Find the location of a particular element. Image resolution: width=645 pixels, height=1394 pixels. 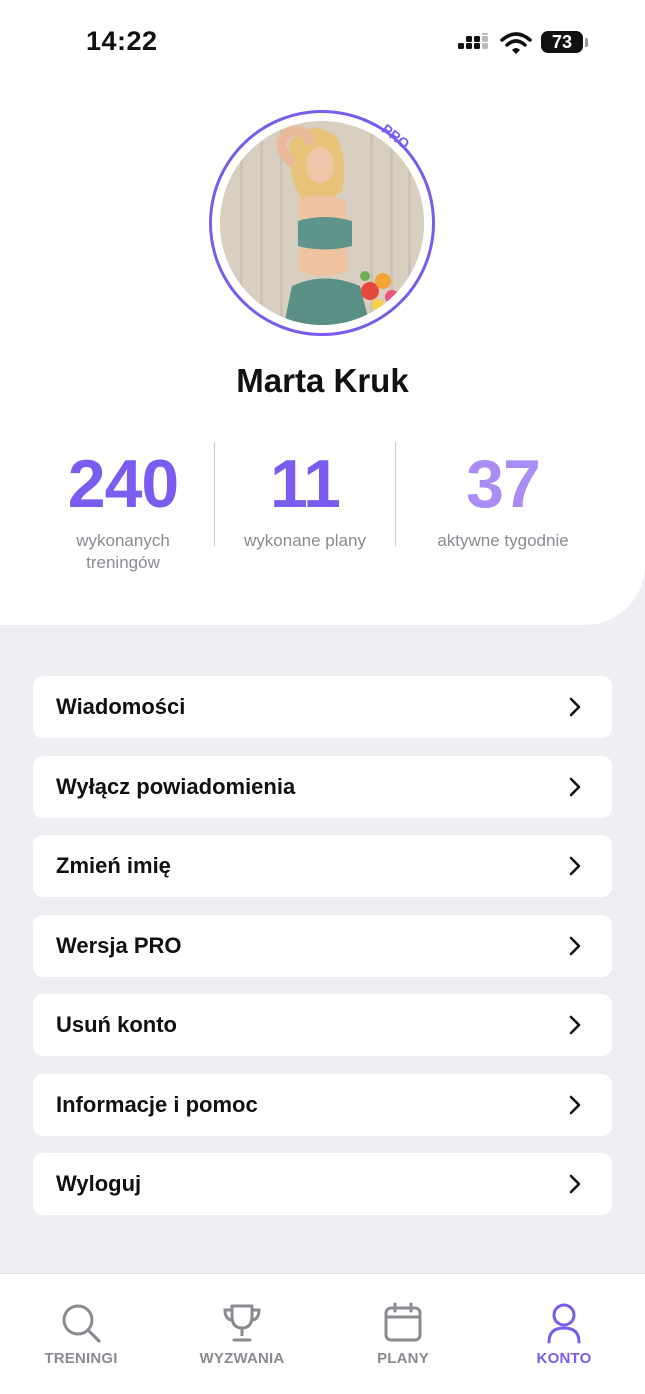

menu-item-label: Informacje i pomoc is located at coordinates (157, 1104).